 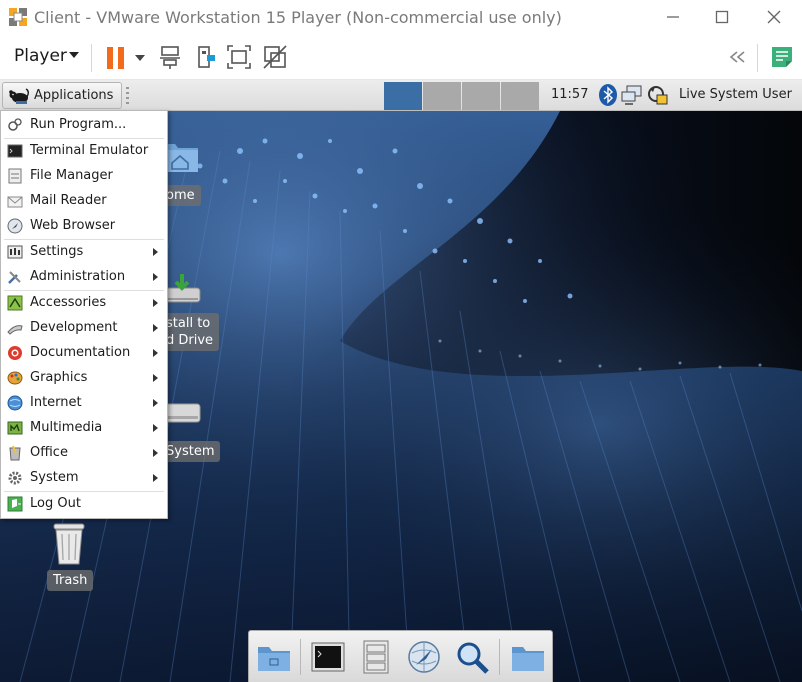 What do you see at coordinates (71, 175) in the screenshot?
I see `menu-item-label: File Manager` at bounding box center [71, 175].